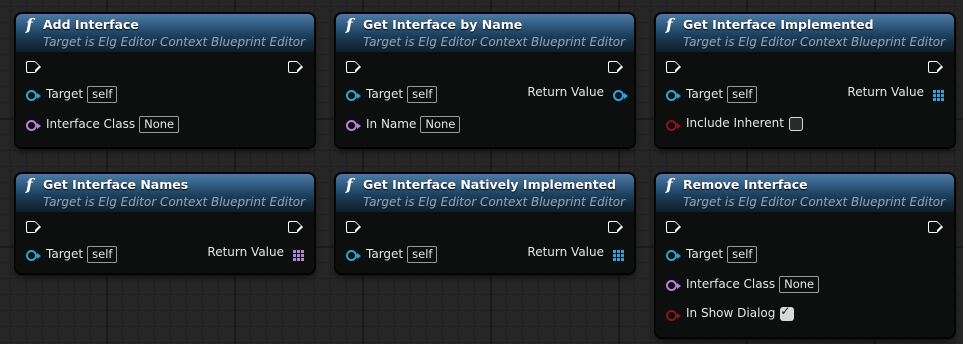 This screenshot has height=344, width=963. Describe the element at coordinates (796, 123) in the screenshot. I see `include-inherent-checkbox` at that location.